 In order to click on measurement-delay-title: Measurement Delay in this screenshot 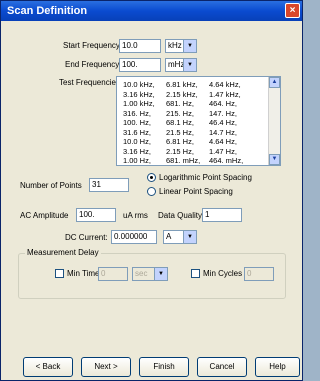, I will do `click(63, 252)`.